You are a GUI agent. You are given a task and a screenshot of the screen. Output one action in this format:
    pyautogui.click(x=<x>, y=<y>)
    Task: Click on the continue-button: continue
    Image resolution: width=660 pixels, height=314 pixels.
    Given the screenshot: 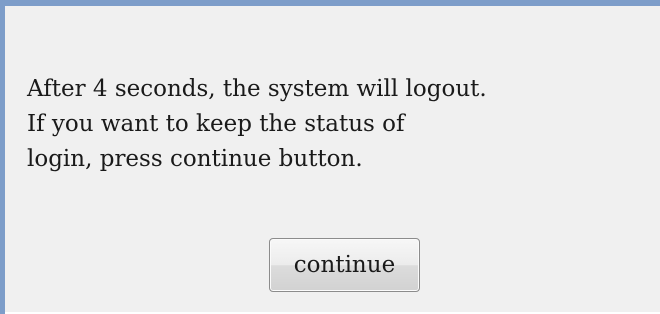 What is the action you would take?
    pyautogui.click(x=344, y=265)
    